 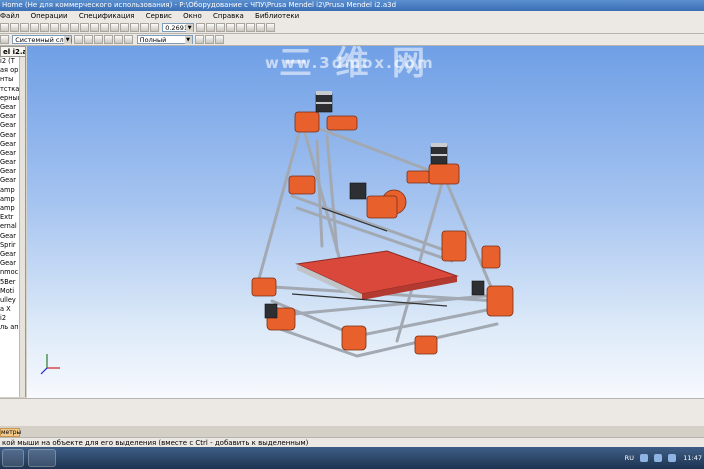 I want to click on standard-toolbar: 0.2691 ▼, so click(x=352, y=28).